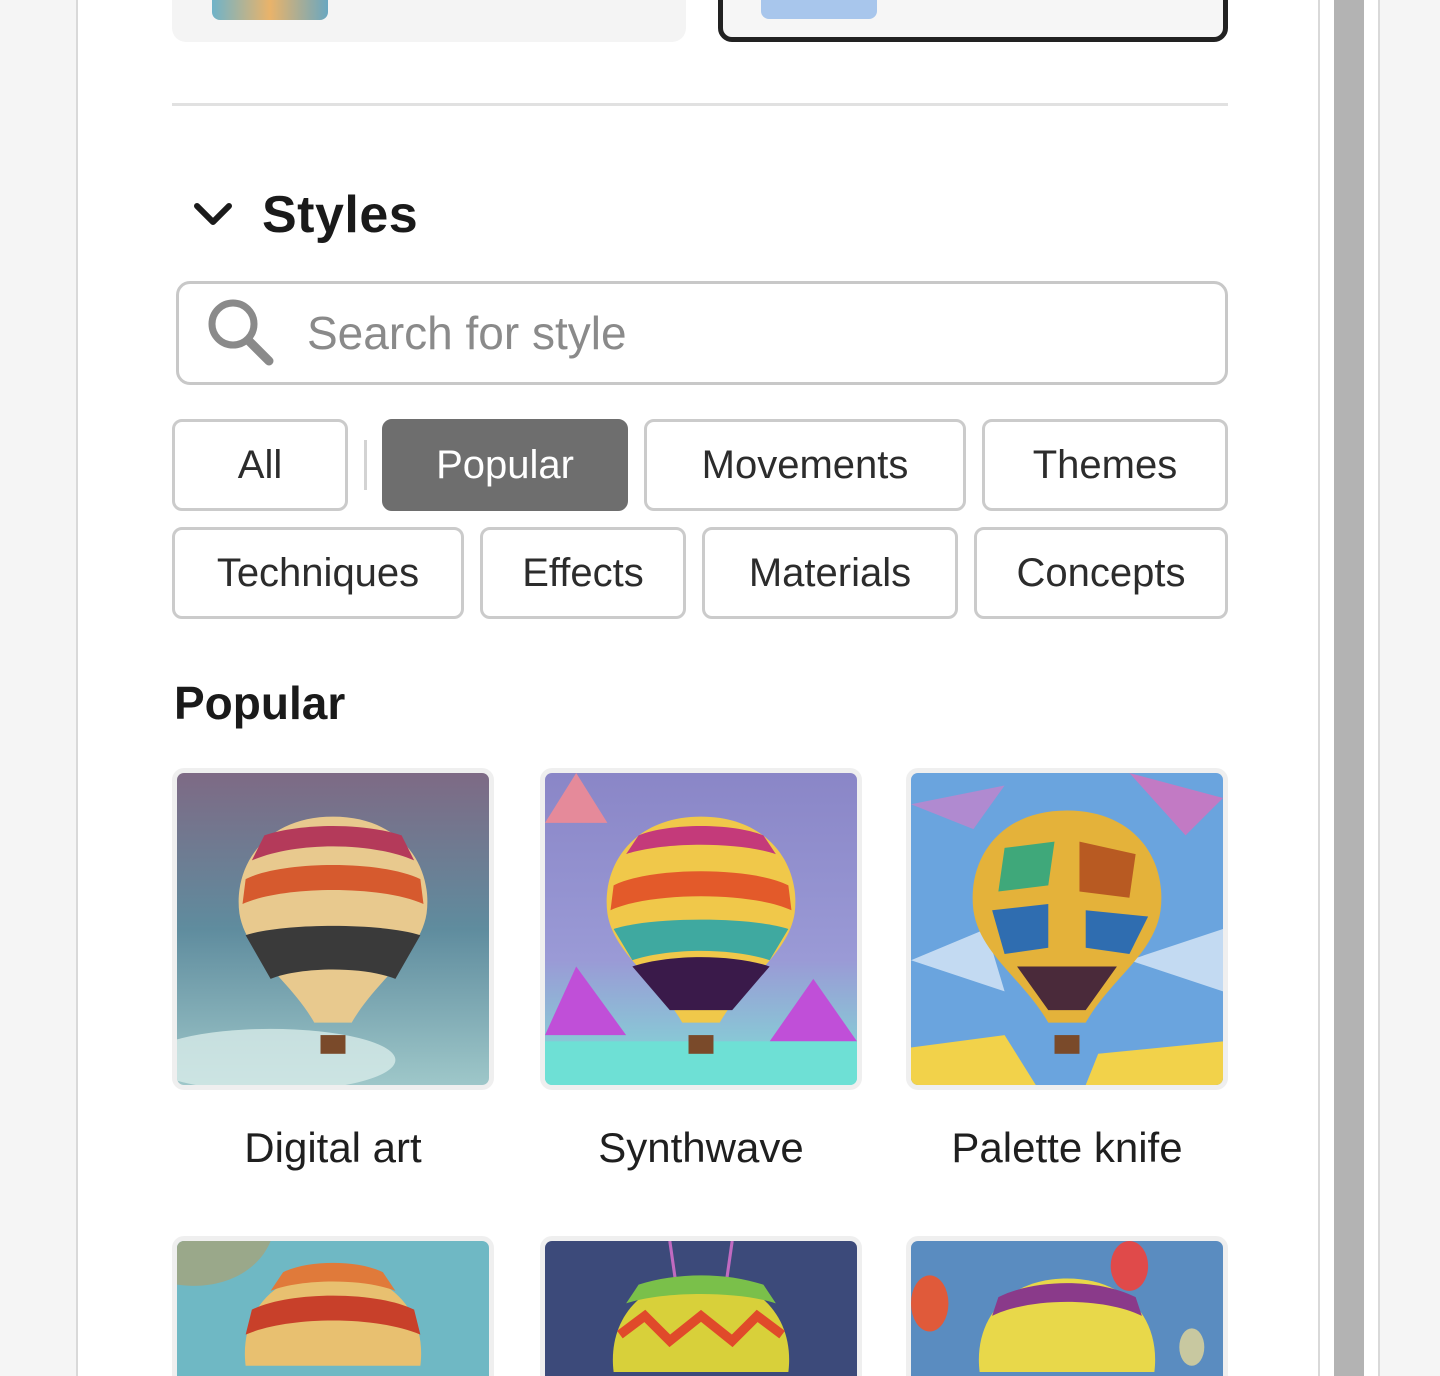 The width and height of the screenshot is (1440, 1376). I want to click on filter-chip-all: All, so click(260, 465).